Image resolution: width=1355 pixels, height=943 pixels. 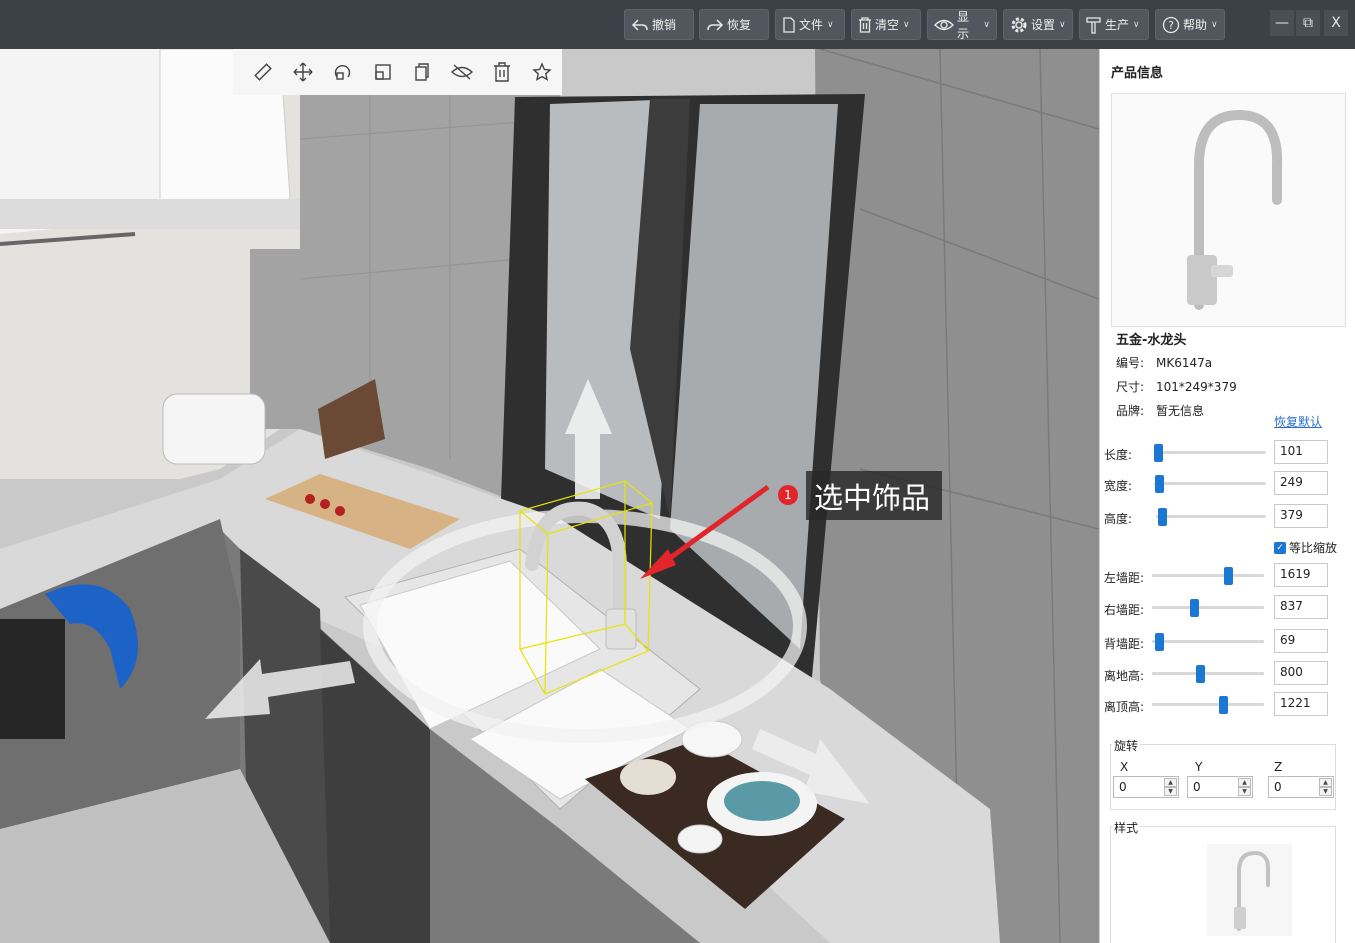 What do you see at coordinates (1301, 575) in the screenshot?
I see `left-wall-input: 1619` at bounding box center [1301, 575].